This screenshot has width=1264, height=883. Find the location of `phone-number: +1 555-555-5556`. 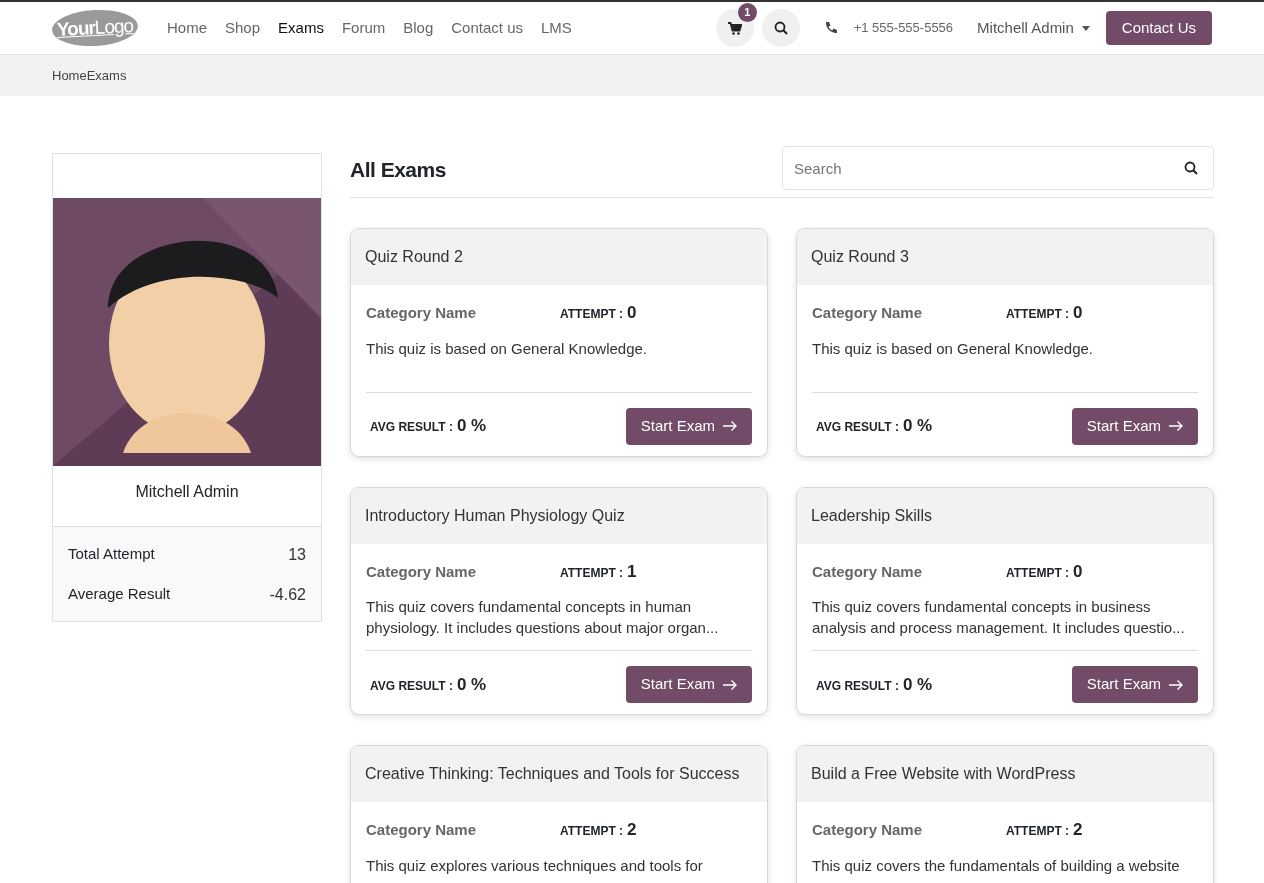

phone-number: +1 555-555-5556 is located at coordinates (903, 28).